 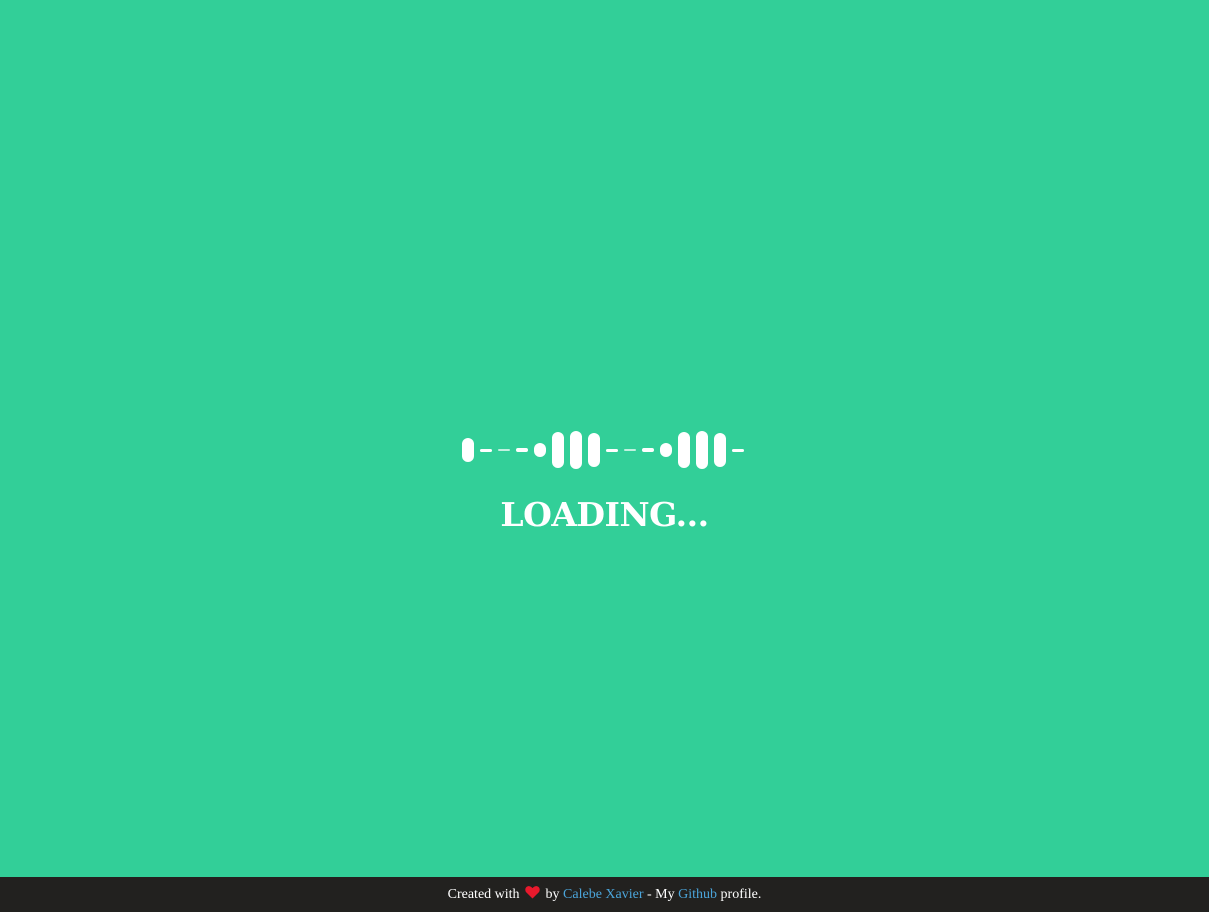 What do you see at coordinates (697, 894) in the screenshot?
I see `github-link: Github` at bounding box center [697, 894].